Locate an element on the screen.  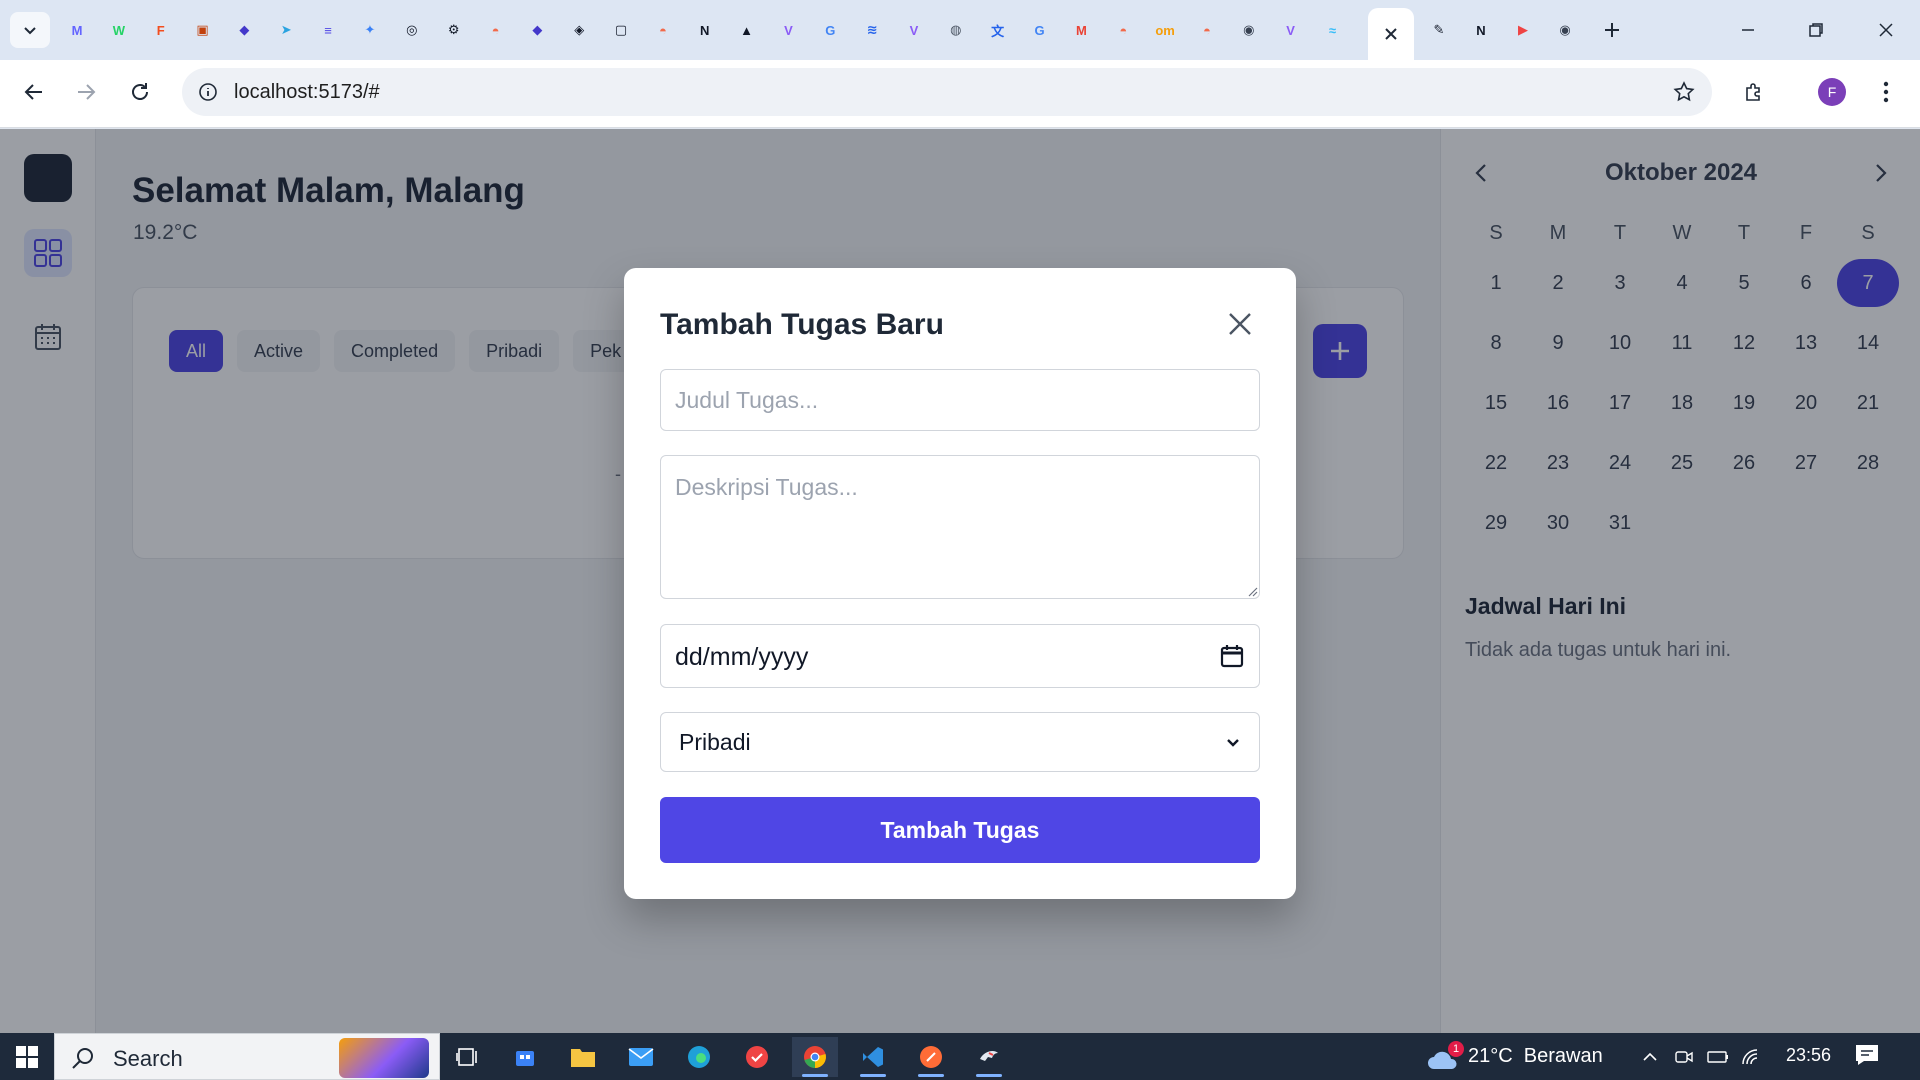
tab-favicon-mastodon-icon: M is located at coordinates (77, 30).